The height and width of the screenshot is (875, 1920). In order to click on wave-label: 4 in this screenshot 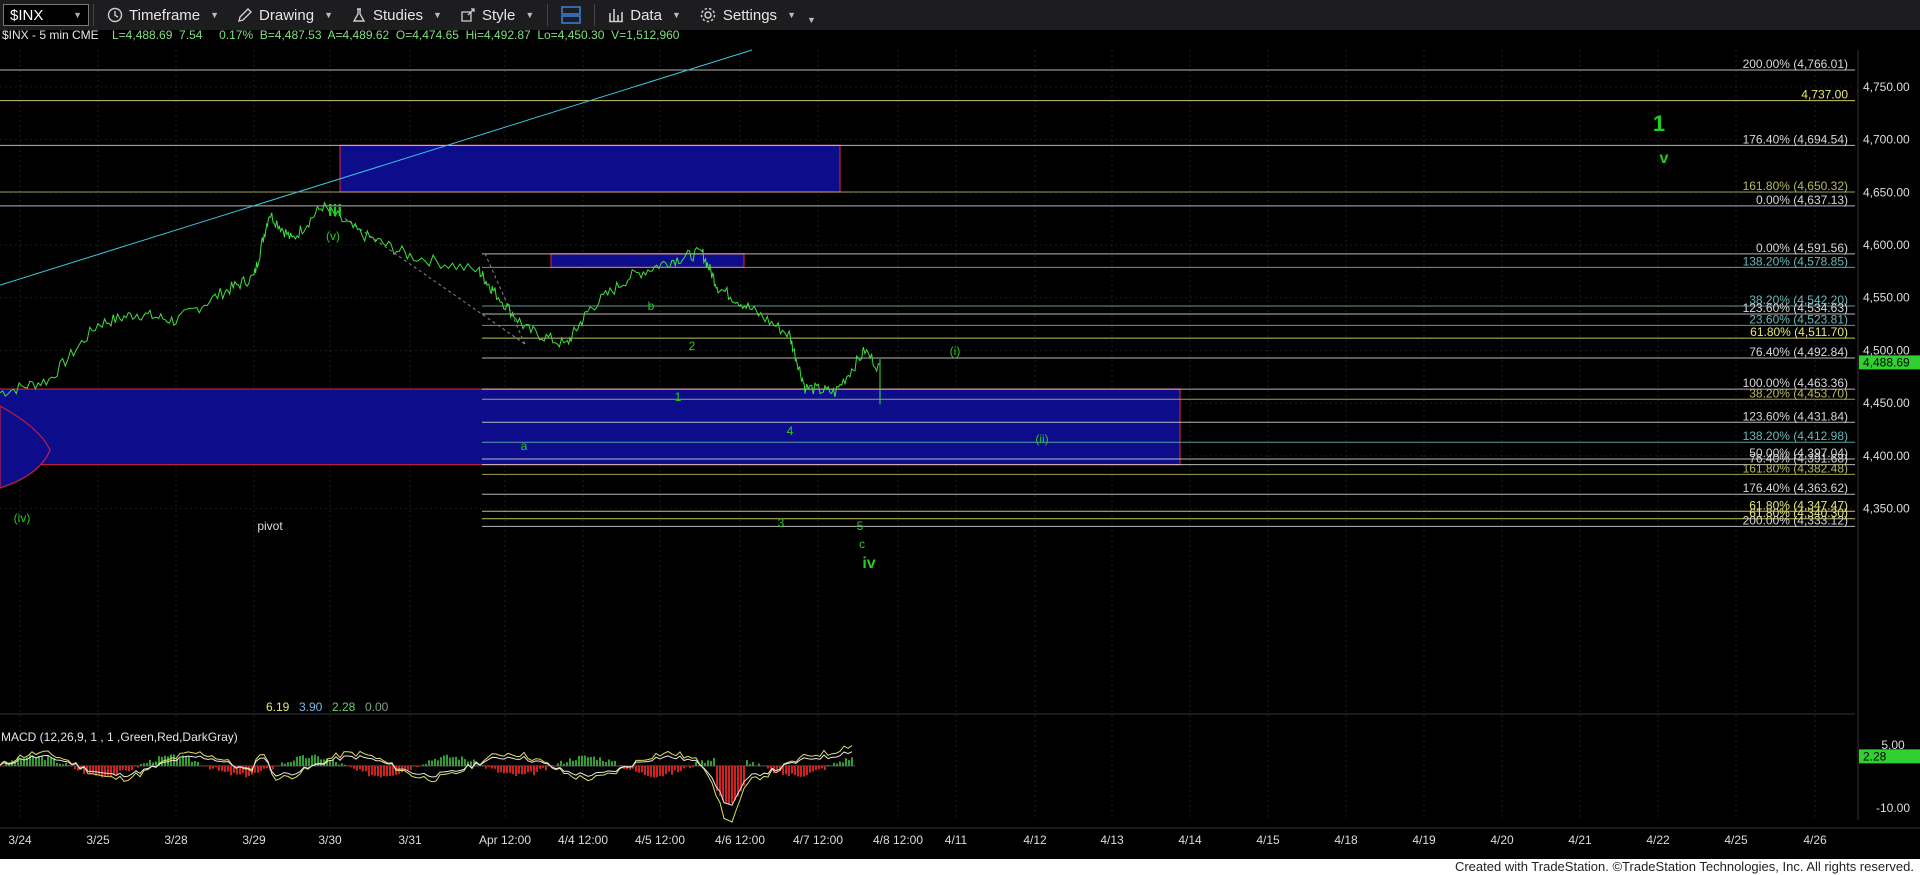, I will do `click(790, 431)`.